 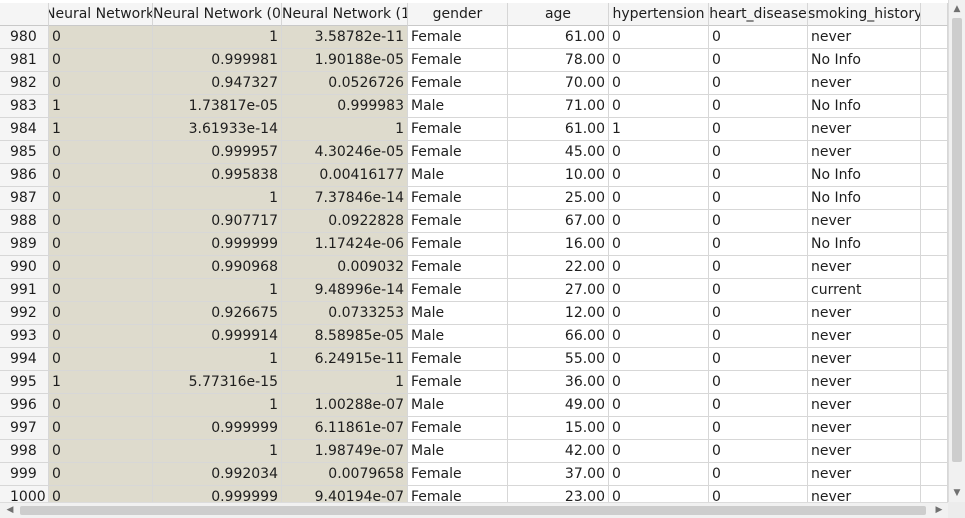 What do you see at coordinates (558, 14) in the screenshot?
I see `header-age: age` at bounding box center [558, 14].